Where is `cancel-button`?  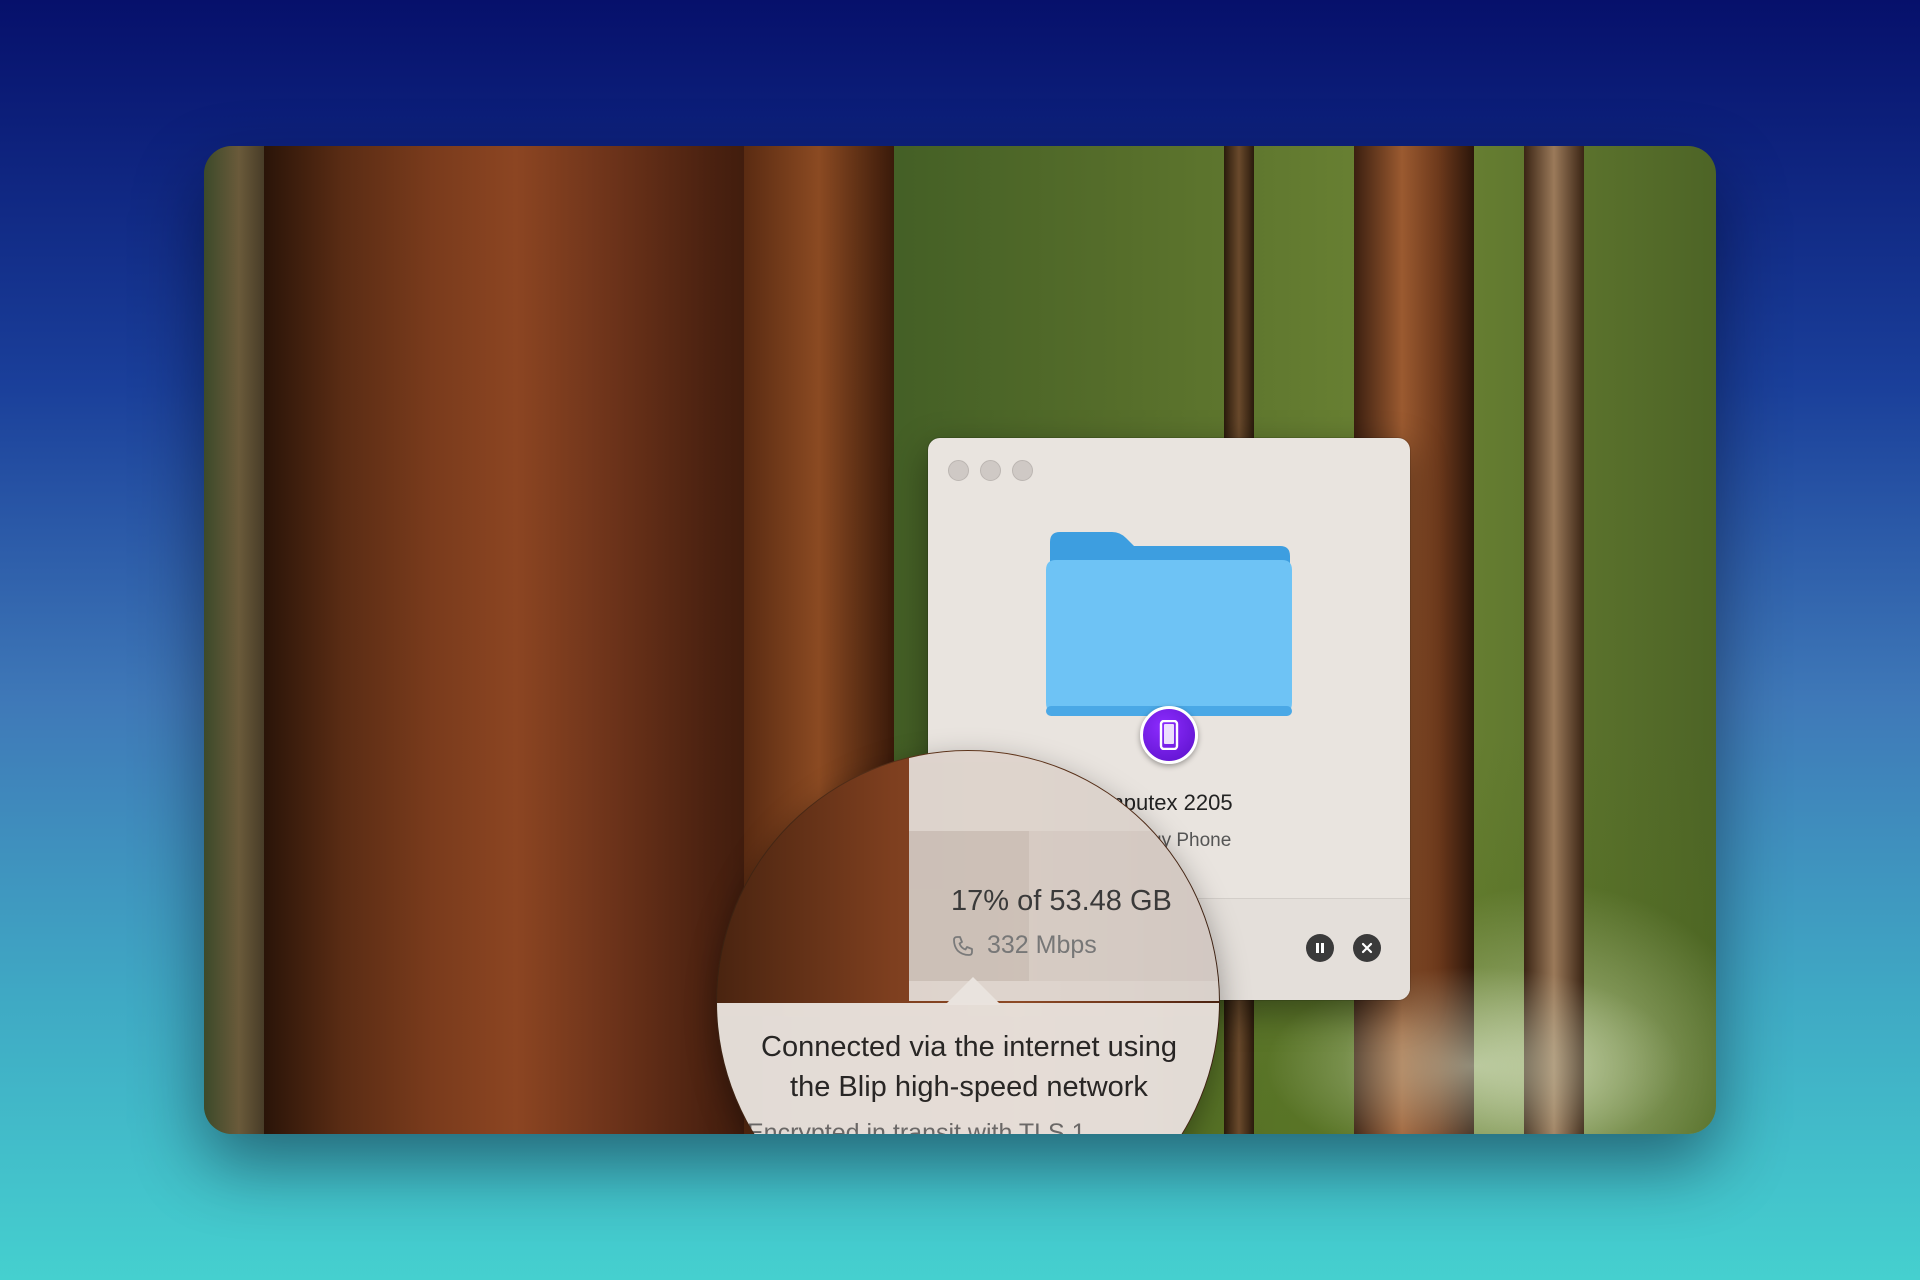 cancel-button is located at coordinates (1367, 948).